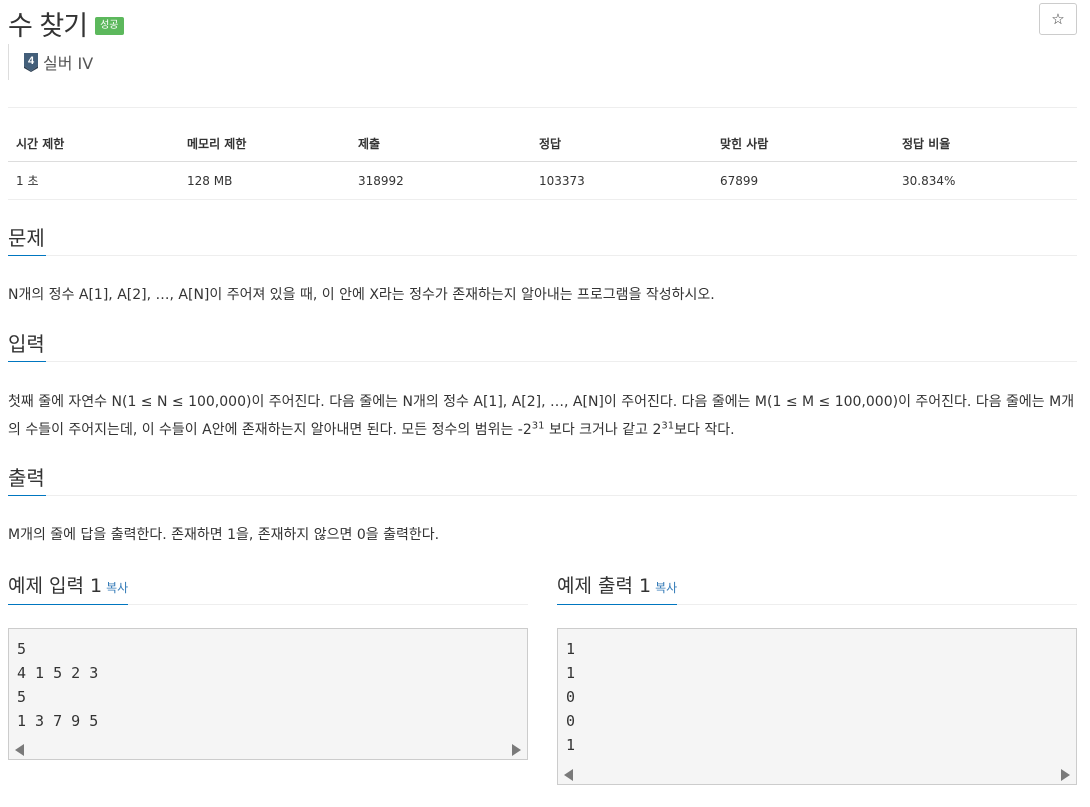  I want to click on stats-header-time: 시간 제한, so click(93, 143).